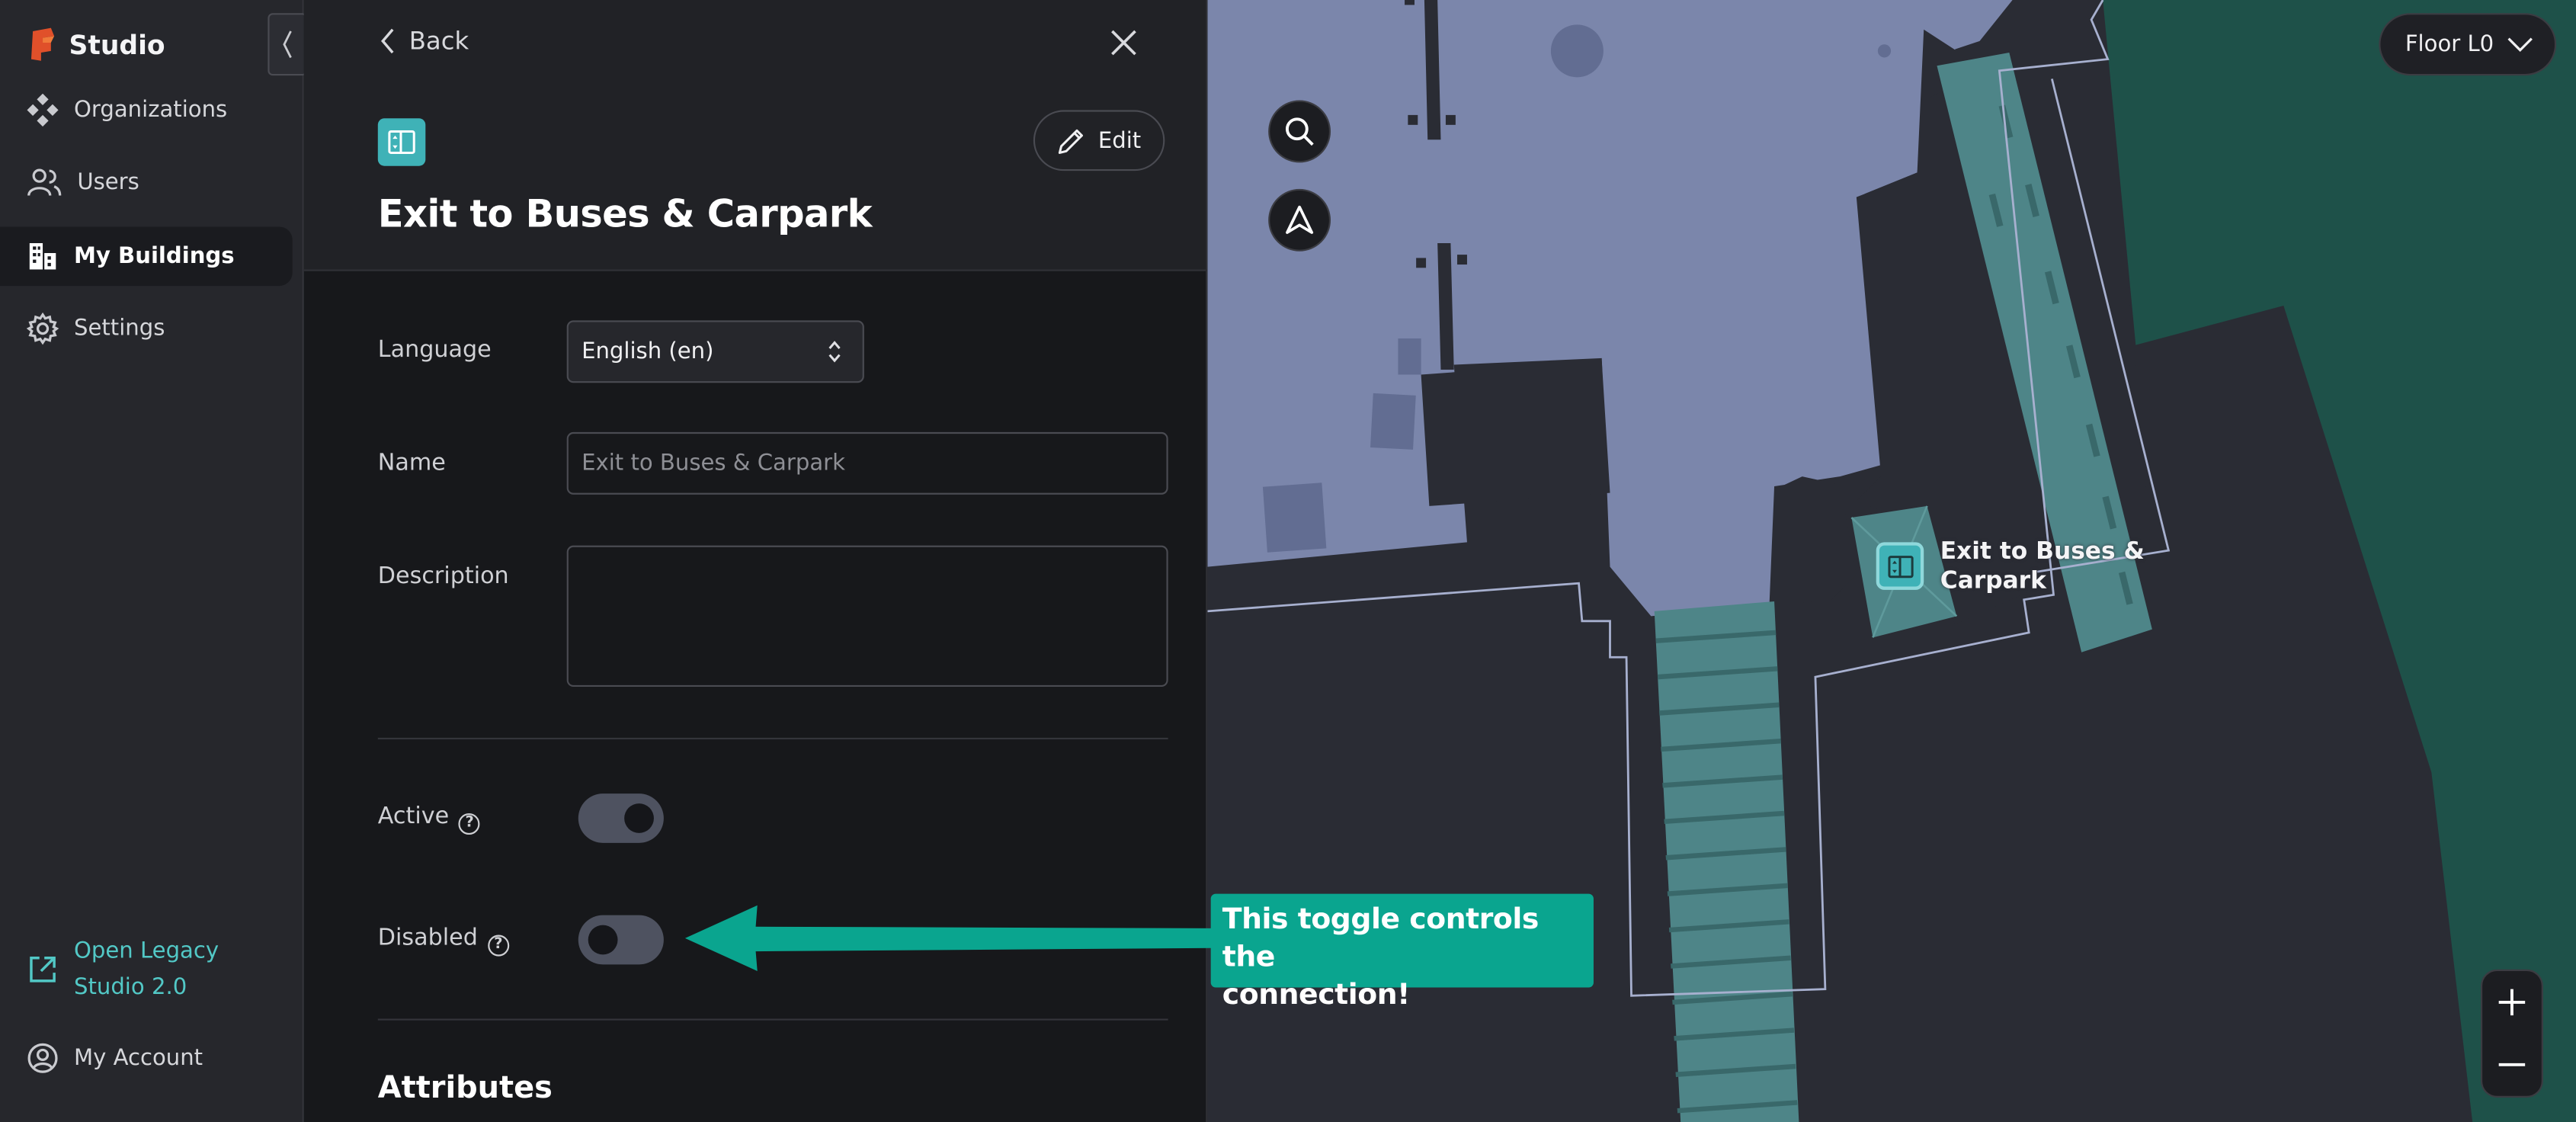 The image size is (2576, 1122). What do you see at coordinates (867, 463) in the screenshot?
I see `name-input` at bounding box center [867, 463].